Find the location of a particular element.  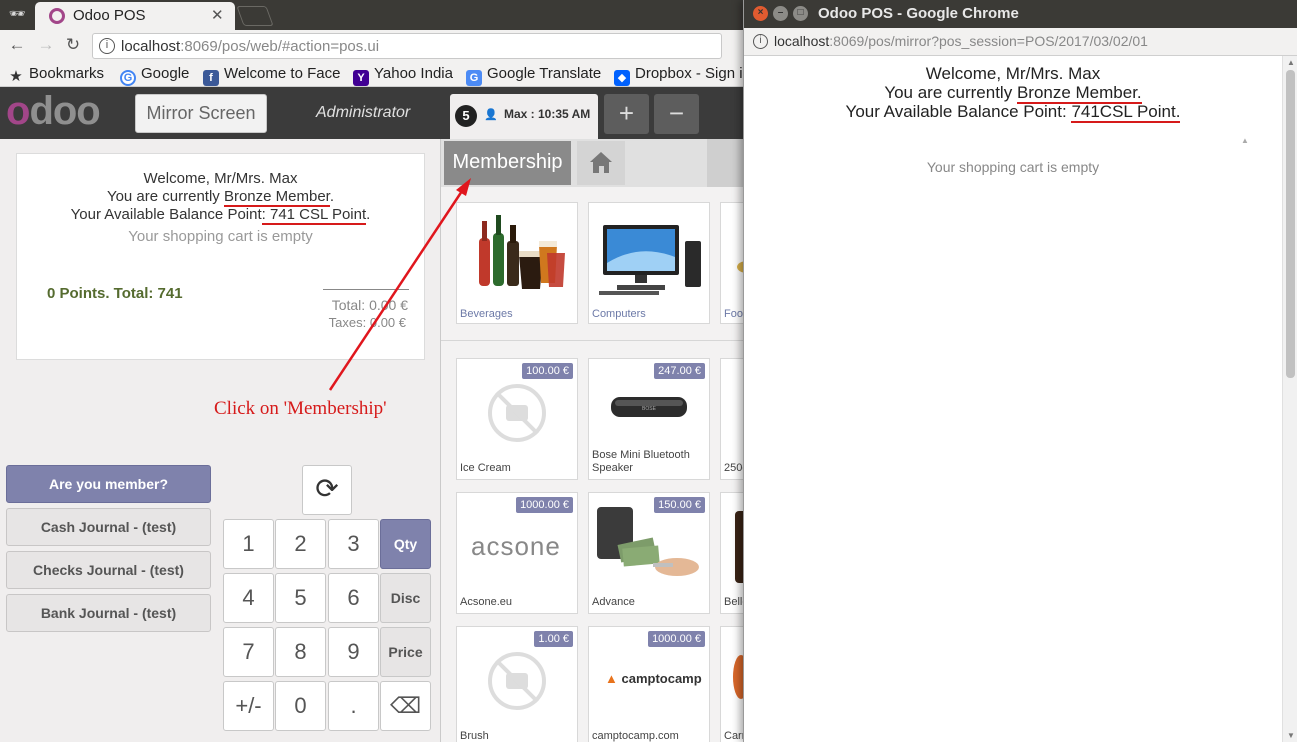

numpad-key-7: 7 is located at coordinates (248, 652).